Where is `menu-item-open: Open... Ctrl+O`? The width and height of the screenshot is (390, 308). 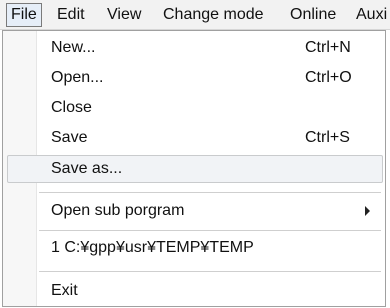
menu-item-open: Open... Ctrl+O is located at coordinates (194, 78).